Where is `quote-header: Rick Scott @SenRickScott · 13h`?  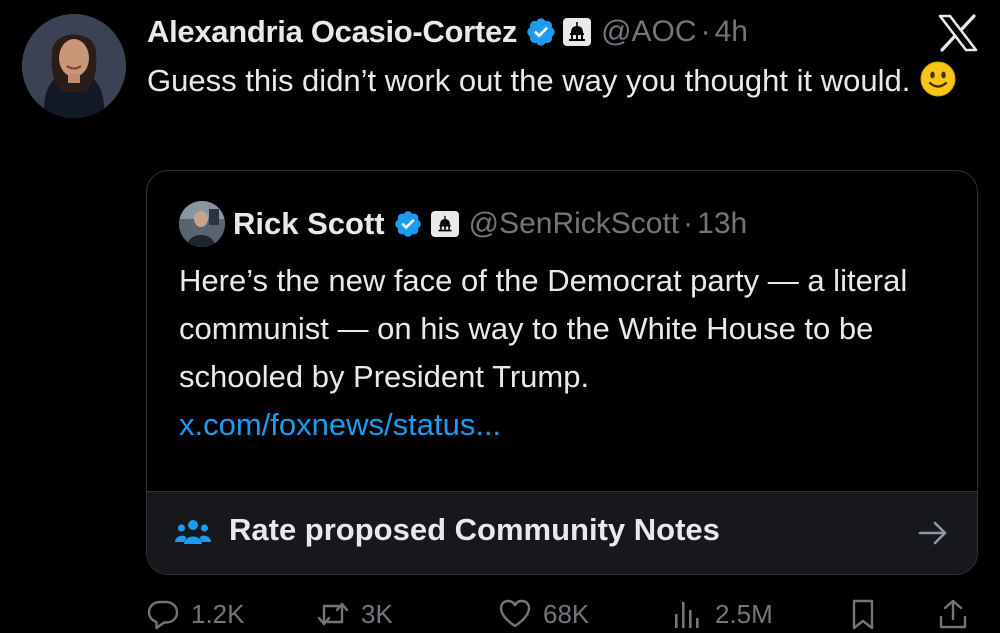 quote-header: Rick Scott @SenRickScott · 13h is located at coordinates (490, 224).